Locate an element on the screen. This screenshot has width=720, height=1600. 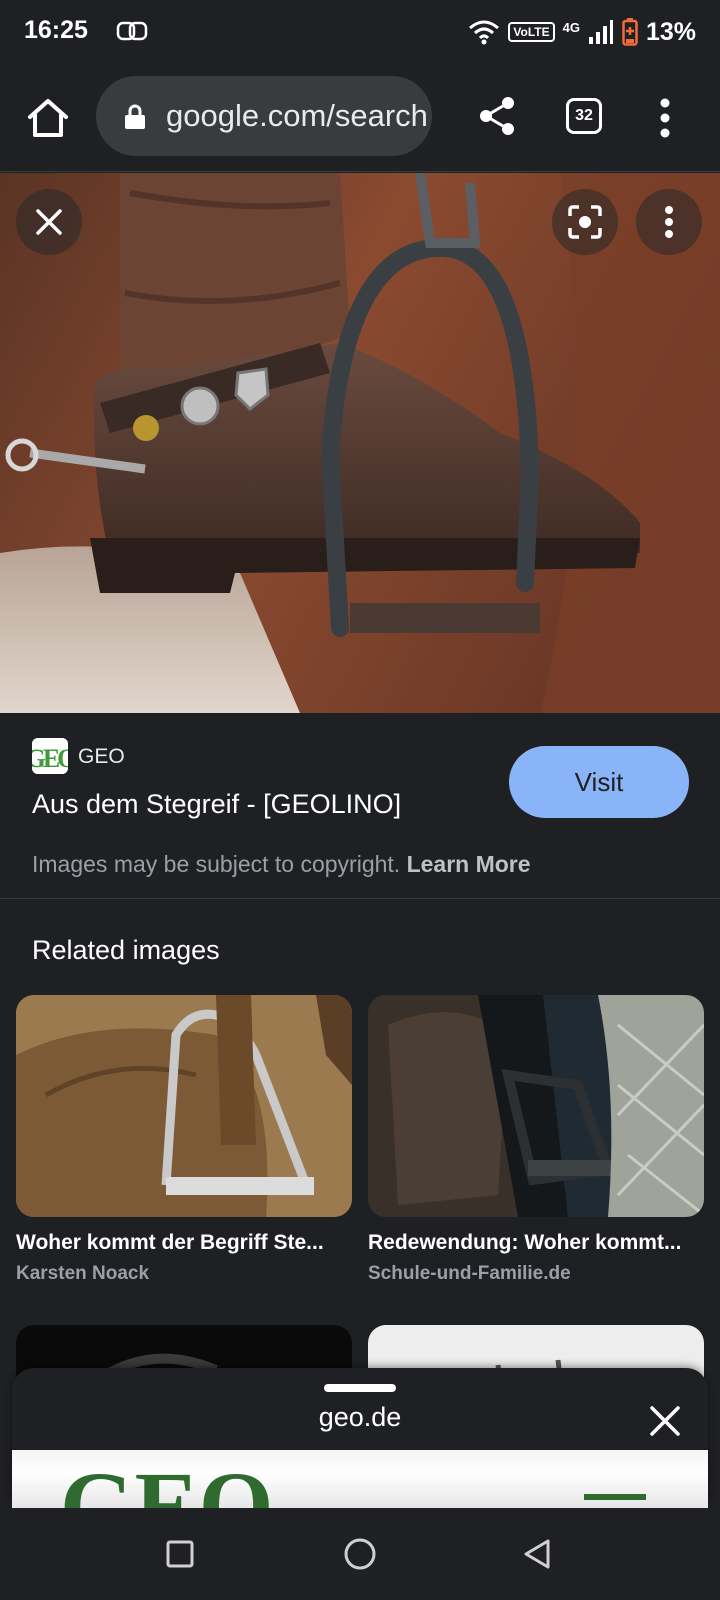
source-favicon: GEO is located at coordinates (50, 756).